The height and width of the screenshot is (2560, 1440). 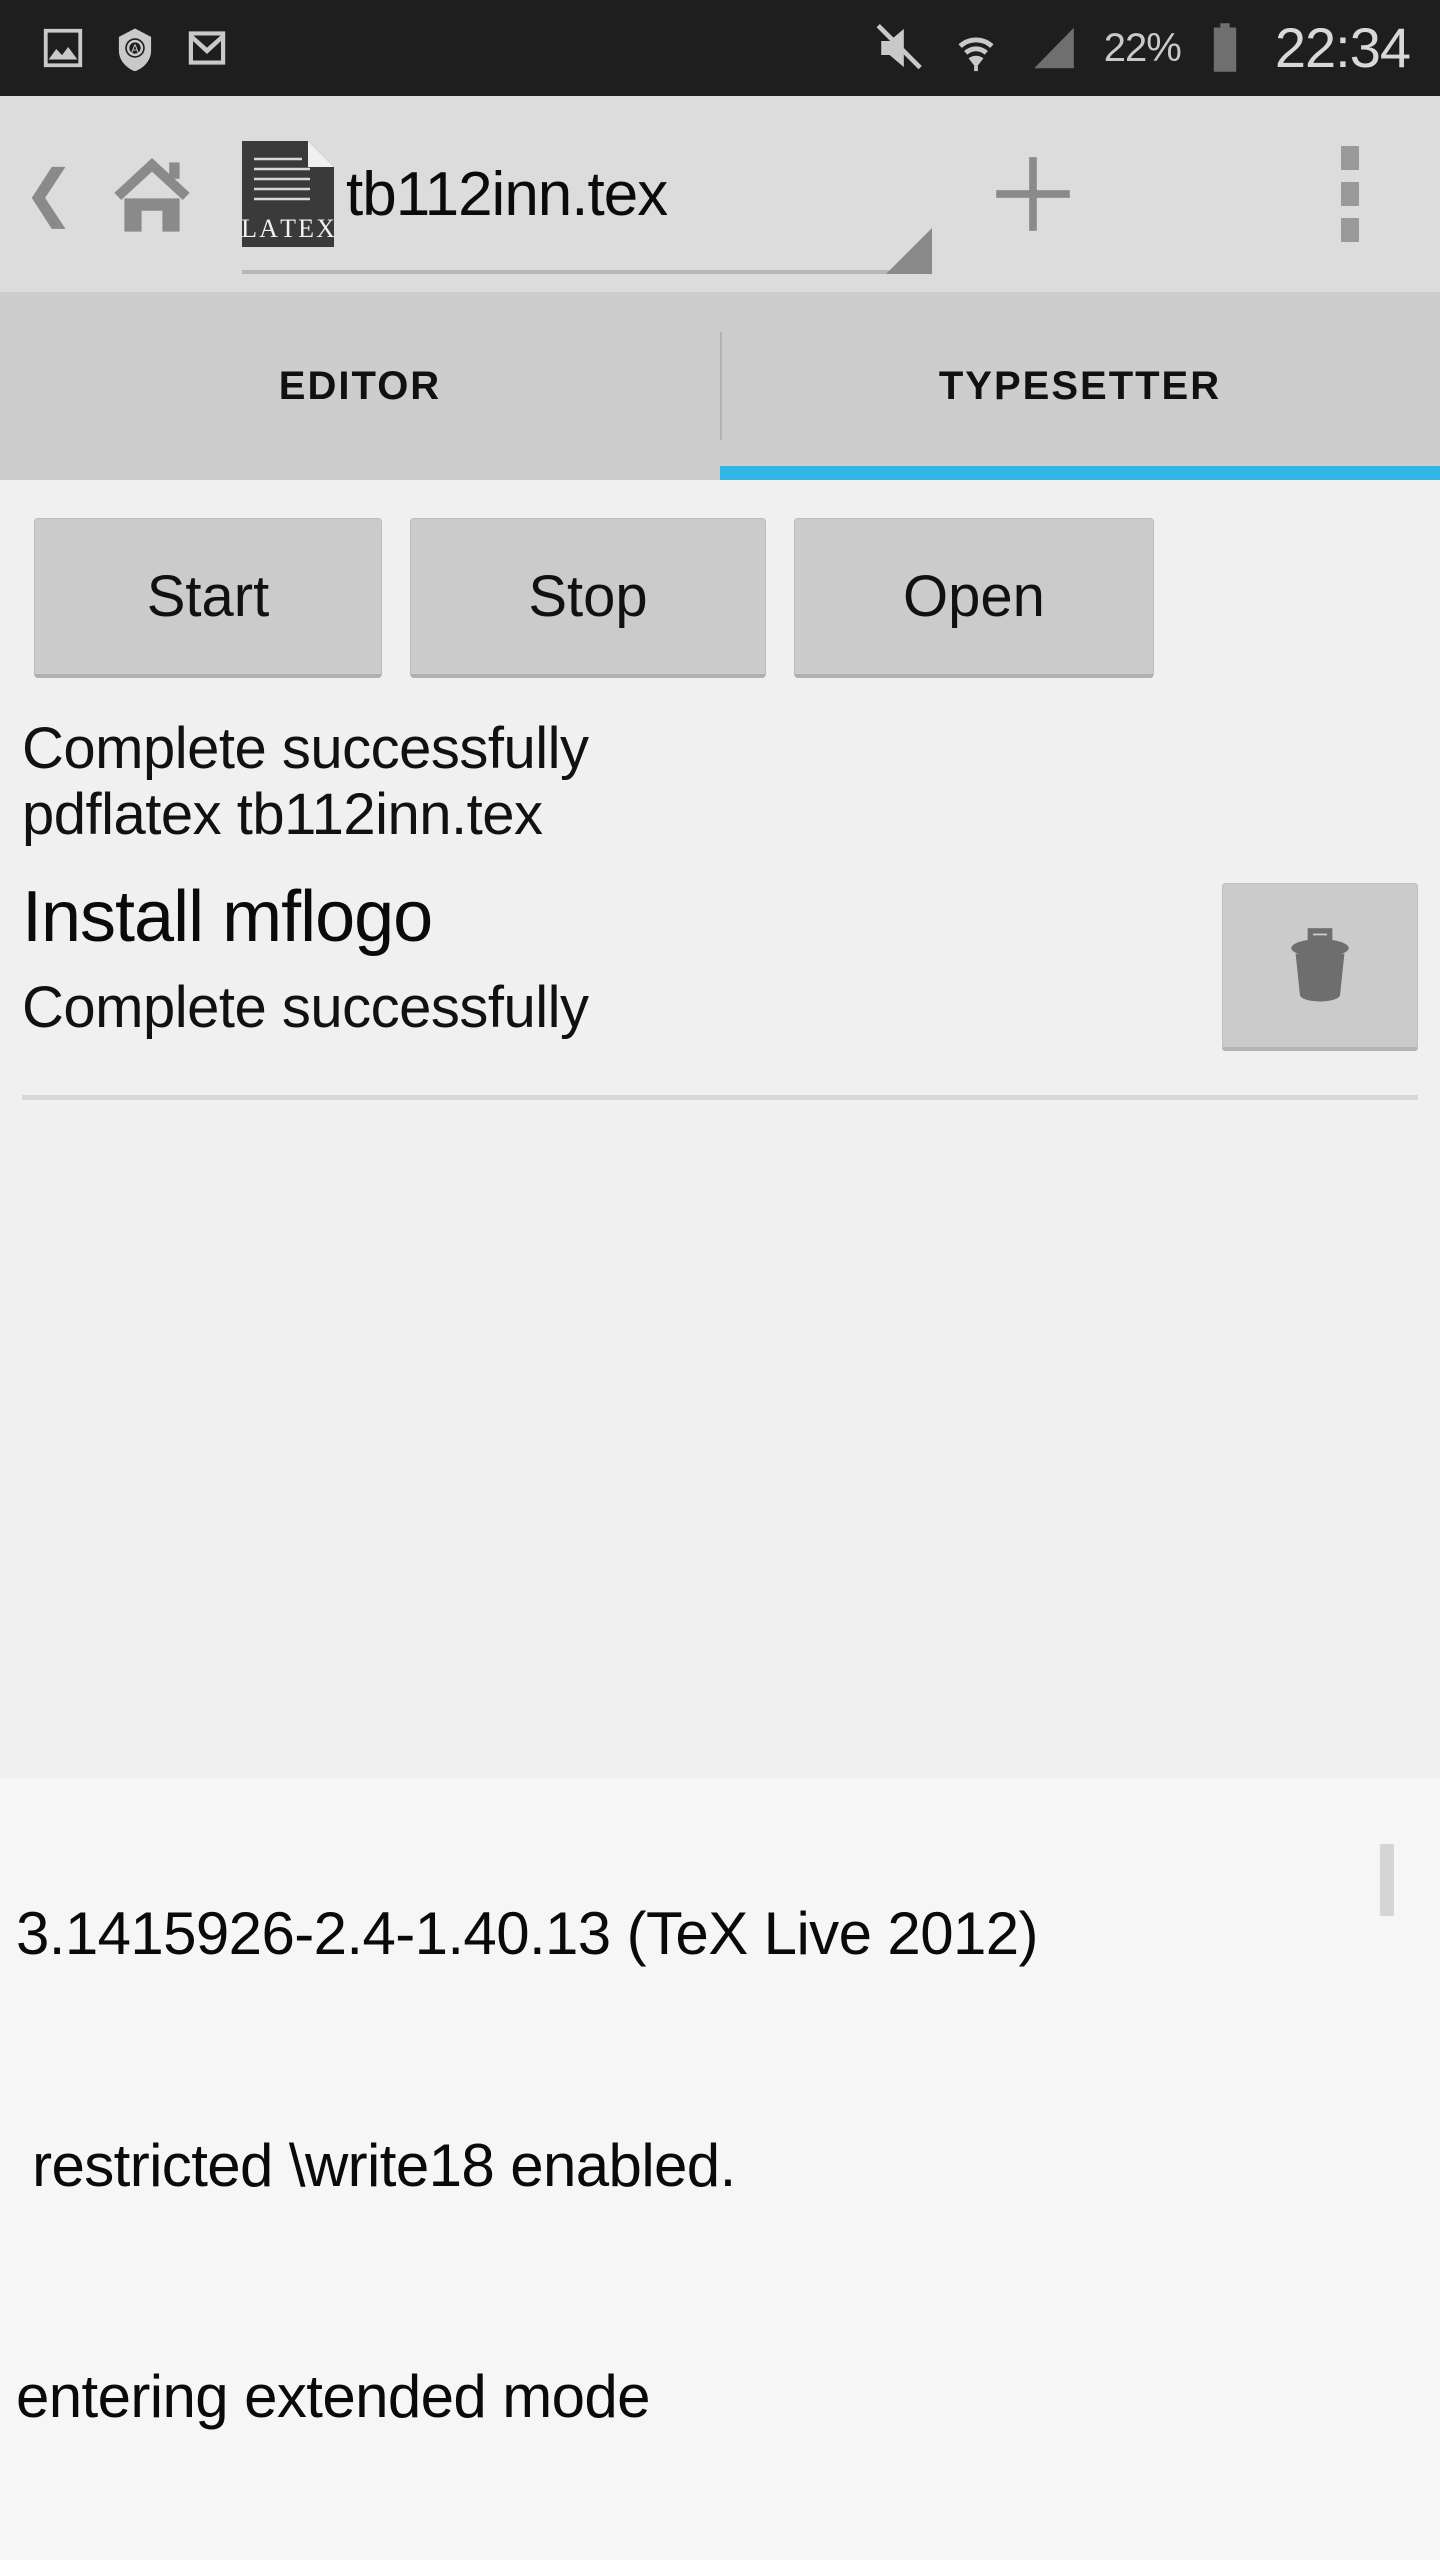 What do you see at coordinates (376, 2165) in the screenshot?
I see `log-line: restricted \write18 enabled.` at bounding box center [376, 2165].